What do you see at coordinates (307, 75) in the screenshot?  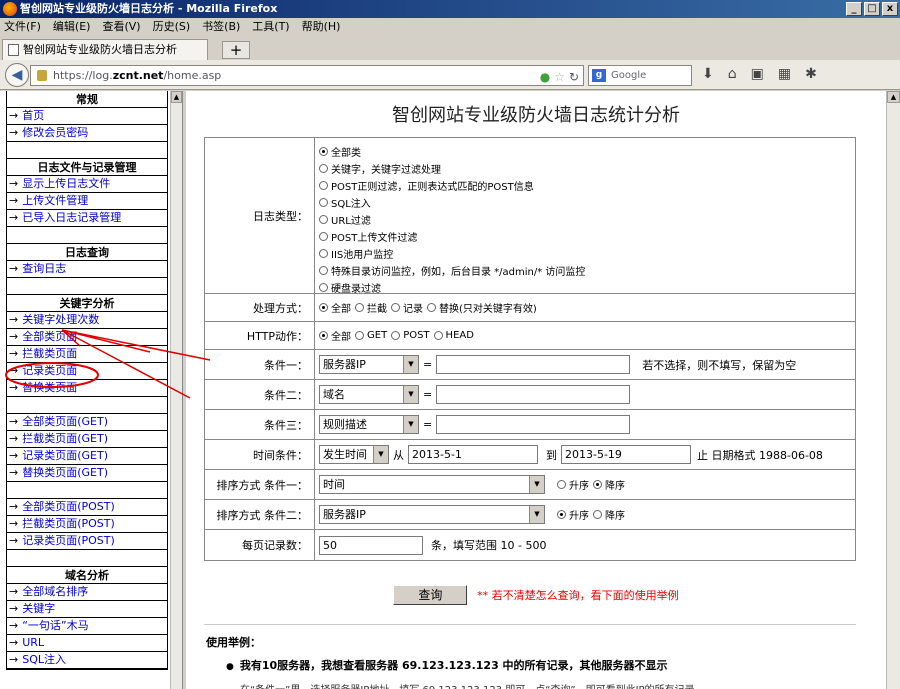 I see `url-bar: https://log.zcnt.net/home.asp ● ☆ ↻` at bounding box center [307, 75].